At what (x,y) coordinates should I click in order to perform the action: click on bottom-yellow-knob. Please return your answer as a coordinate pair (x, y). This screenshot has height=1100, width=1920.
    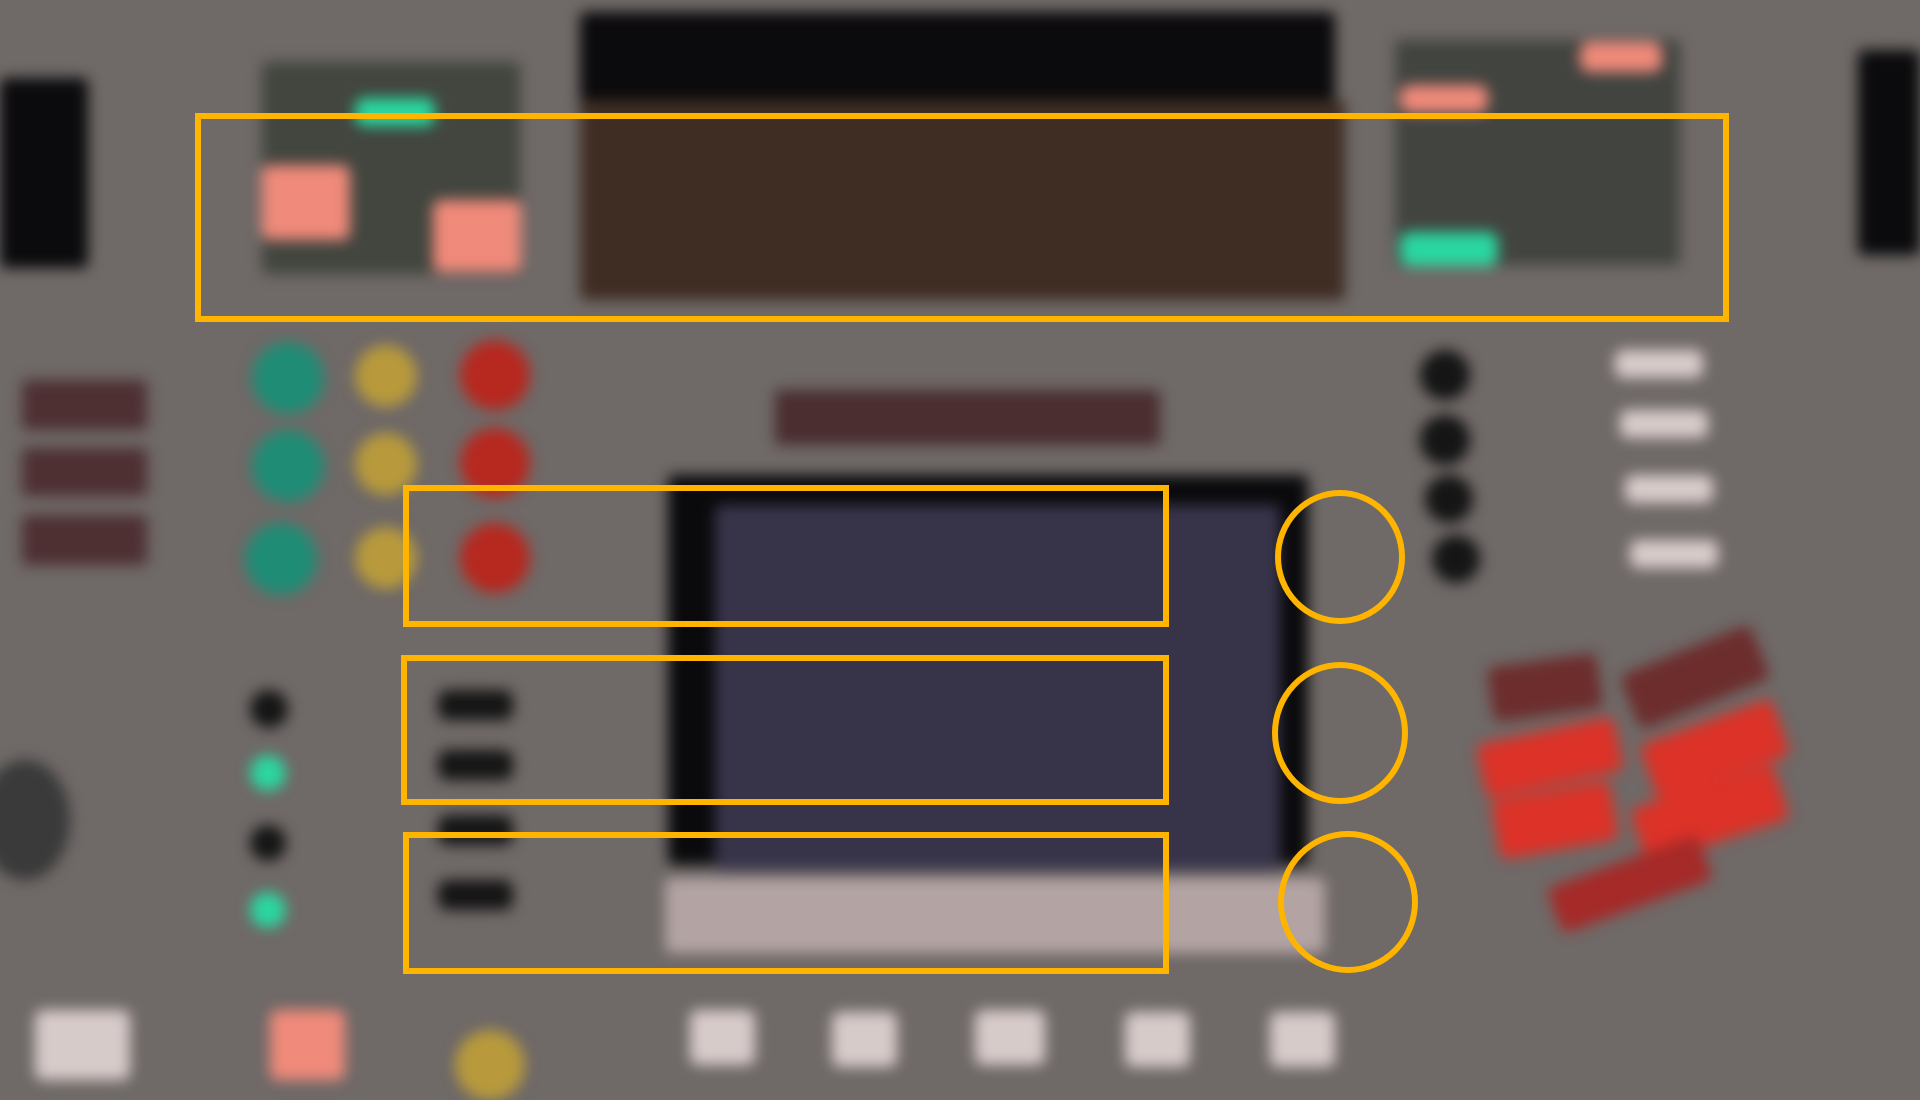
    Looking at the image, I should click on (490, 1065).